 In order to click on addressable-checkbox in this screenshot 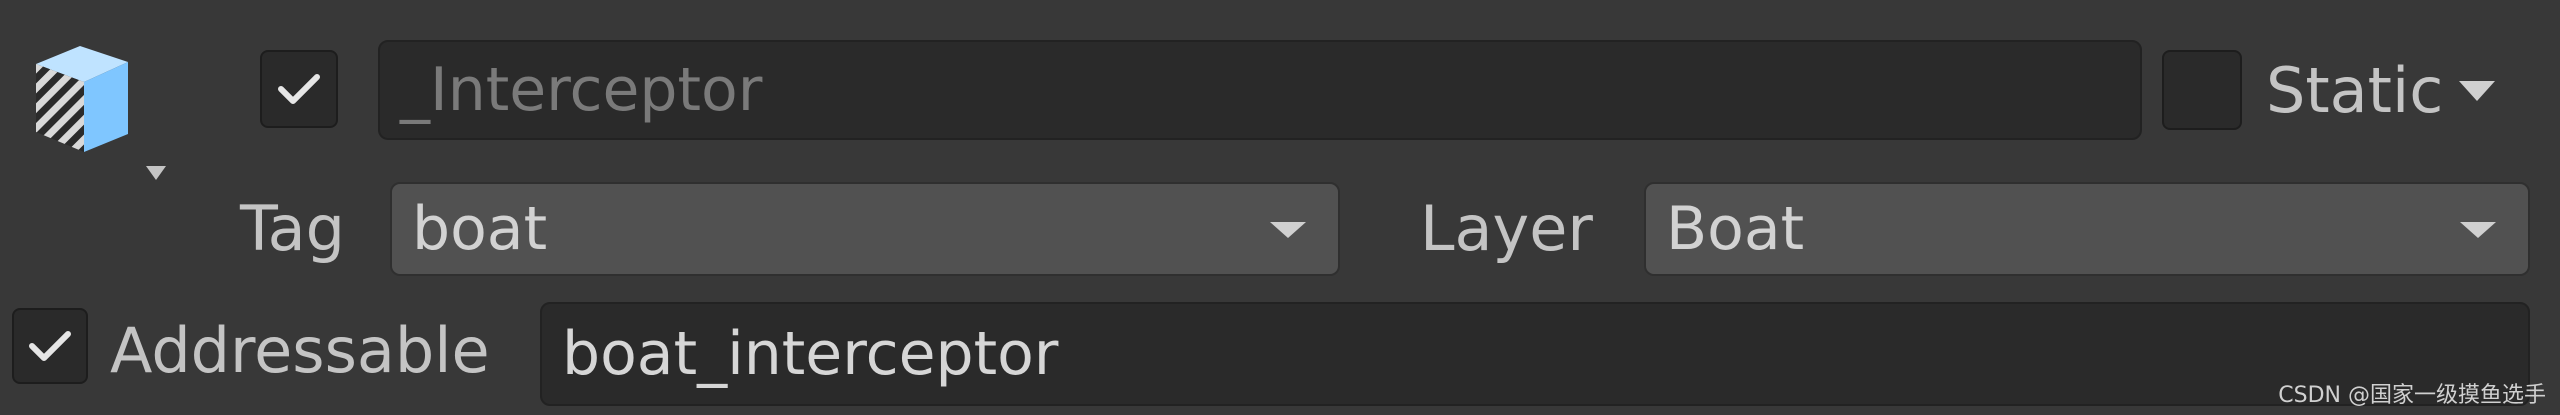, I will do `click(50, 346)`.